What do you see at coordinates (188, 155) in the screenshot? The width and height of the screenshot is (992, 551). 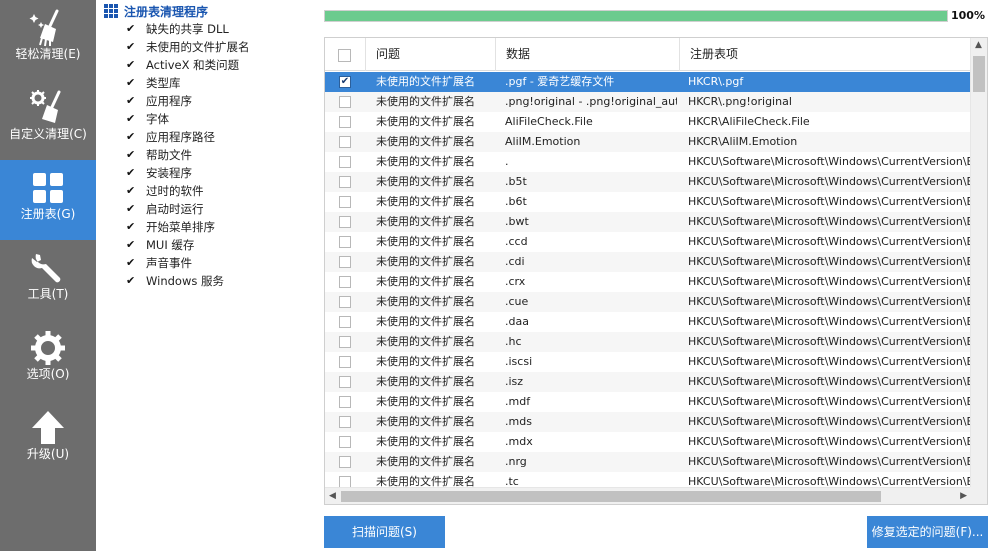 I see `tree-item: ✔ 帮助文件` at bounding box center [188, 155].